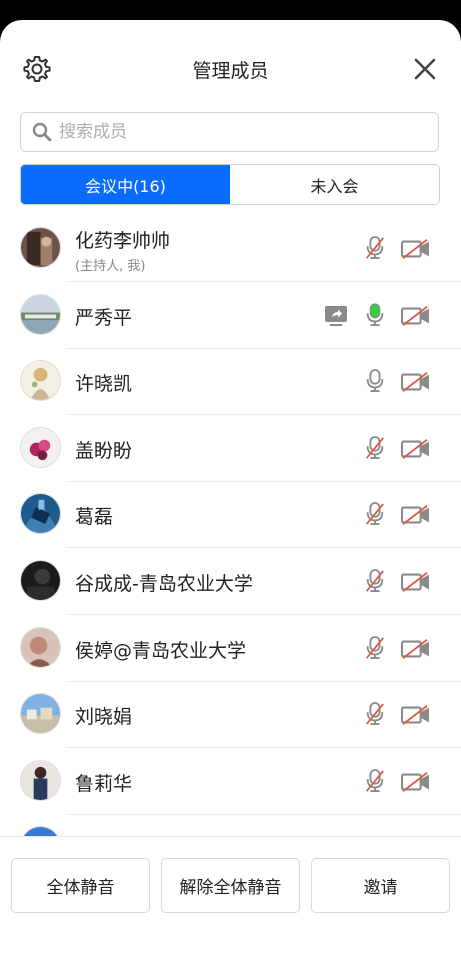  What do you see at coordinates (123, 241) in the screenshot?
I see `member-name: 化药李帅帅` at bounding box center [123, 241].